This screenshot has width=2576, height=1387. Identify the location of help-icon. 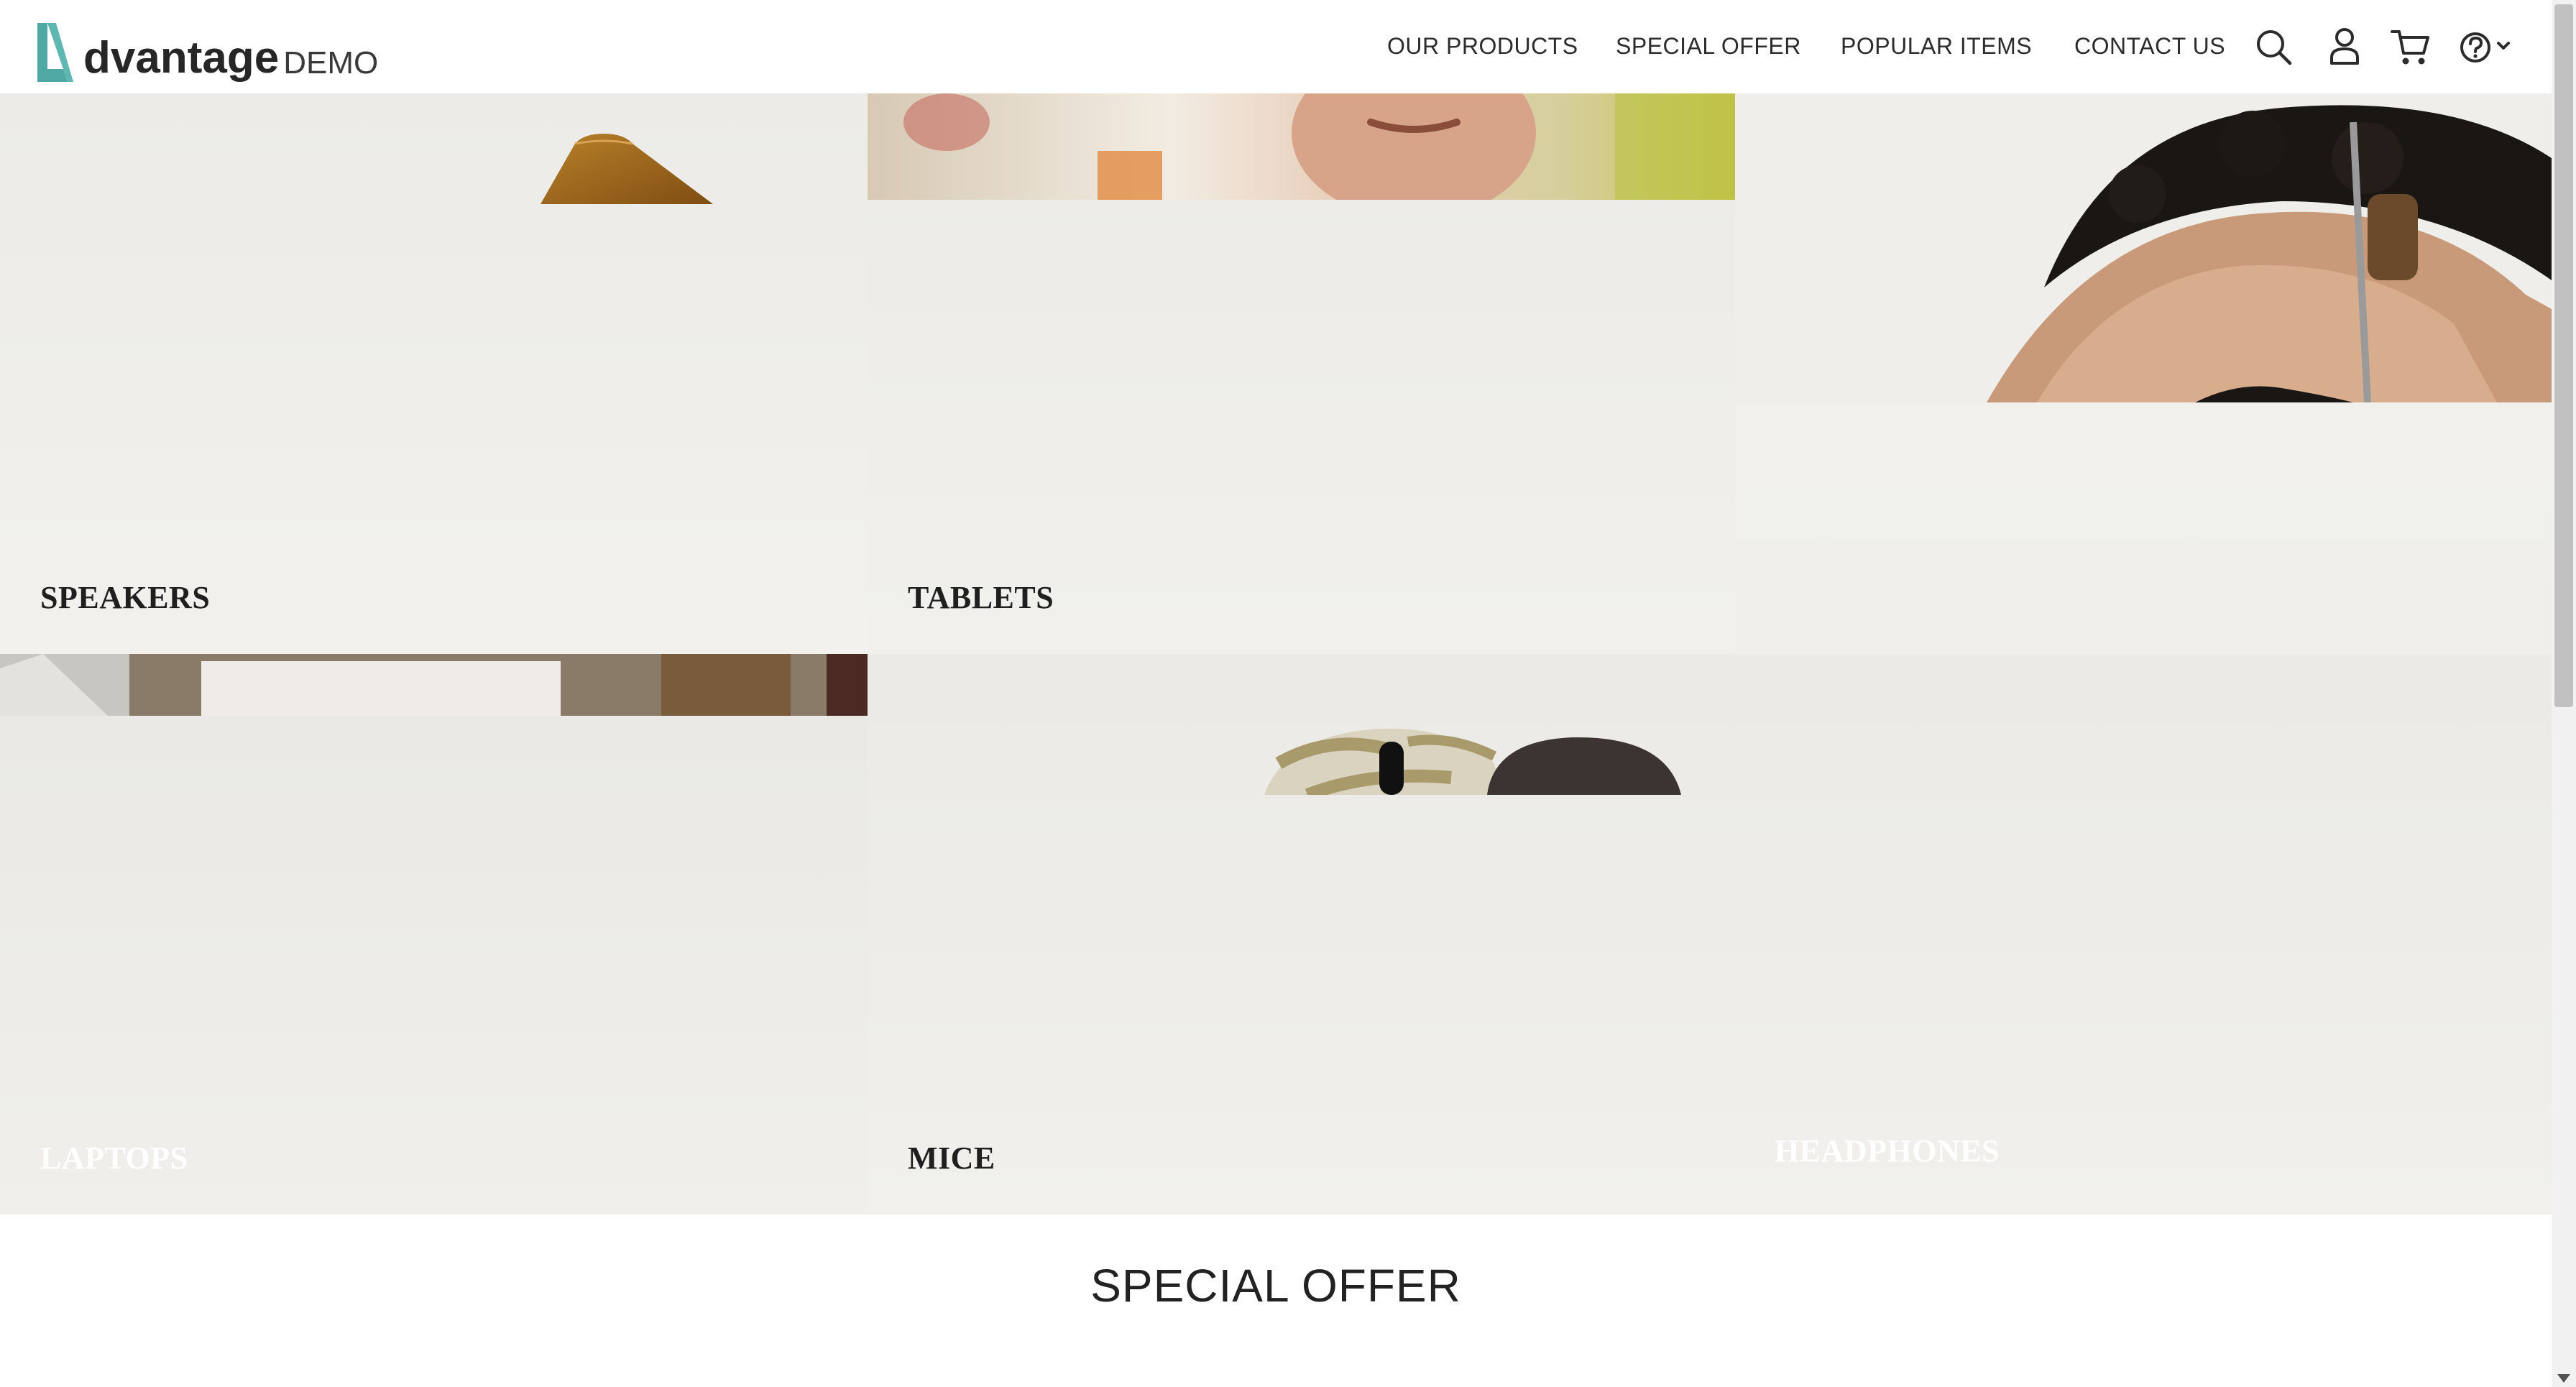
(2488, 49).